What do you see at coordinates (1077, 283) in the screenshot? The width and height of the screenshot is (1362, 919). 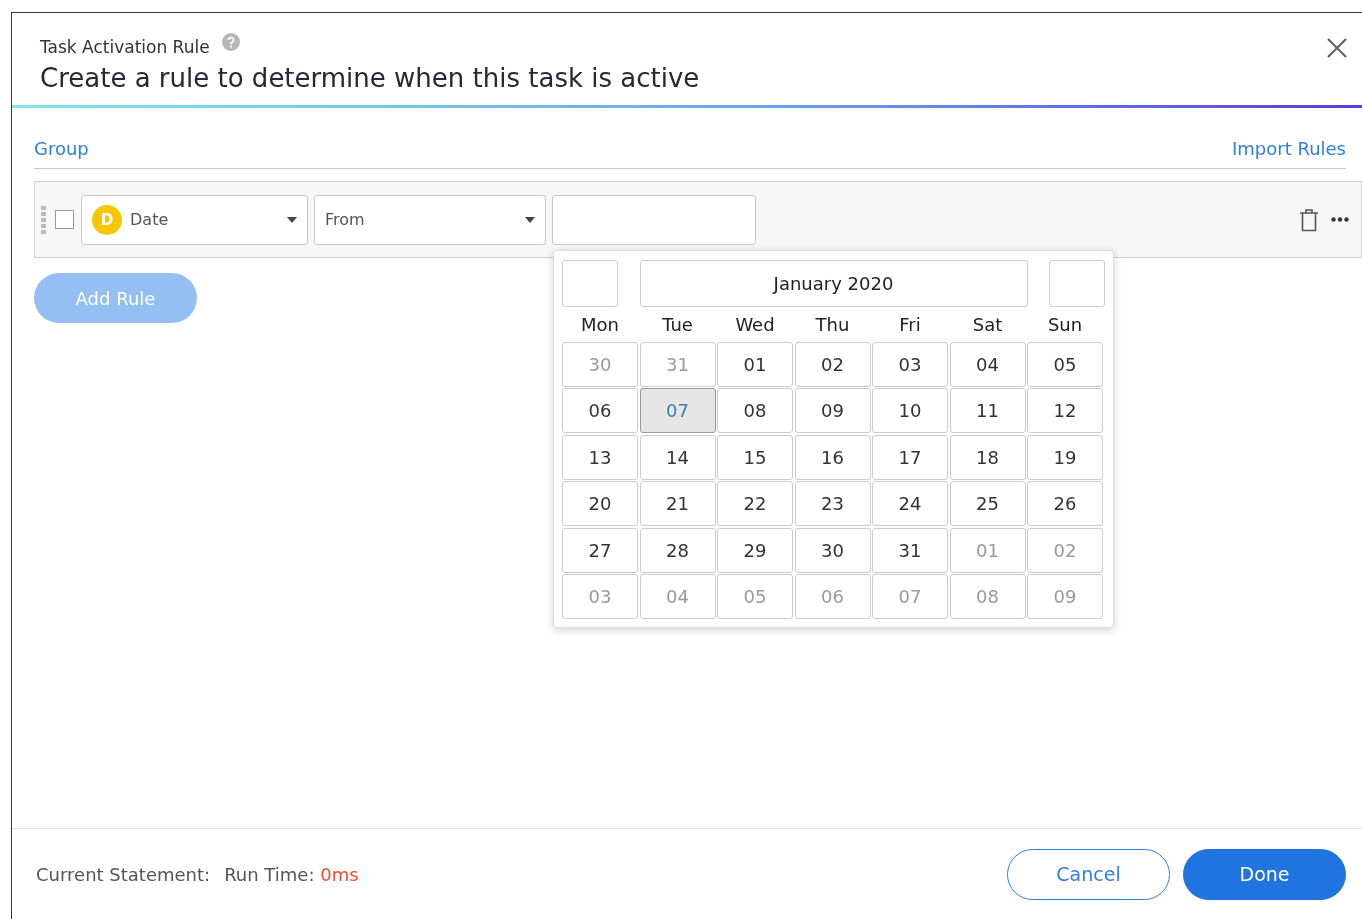 I see `next-month-button` at bounding box center [1077, 283].